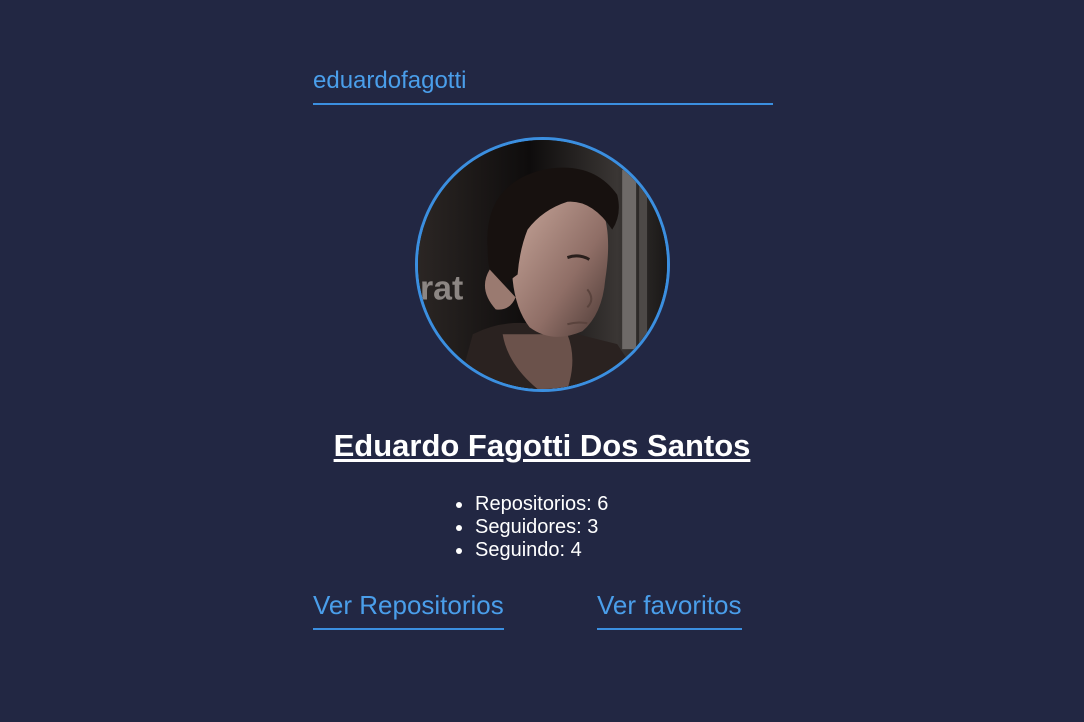  What do you see at coordinates (408, 610) in the screenshot?
I see `view-repositories-link: Ver Repositorios` at bounding box center [408, 610].